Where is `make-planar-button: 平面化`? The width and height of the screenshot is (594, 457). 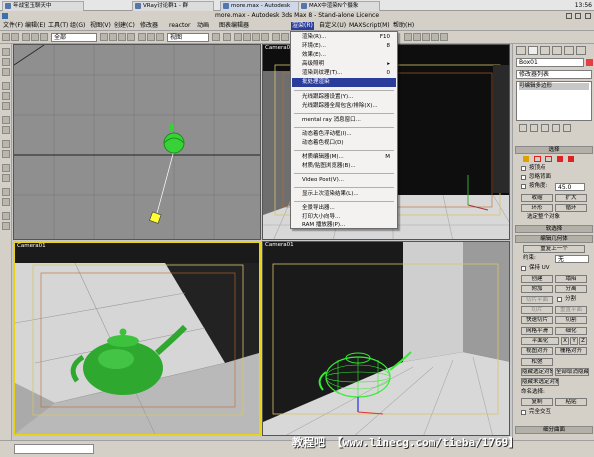
make-planar-button: 平面化 is located at coordinates (540, 341).